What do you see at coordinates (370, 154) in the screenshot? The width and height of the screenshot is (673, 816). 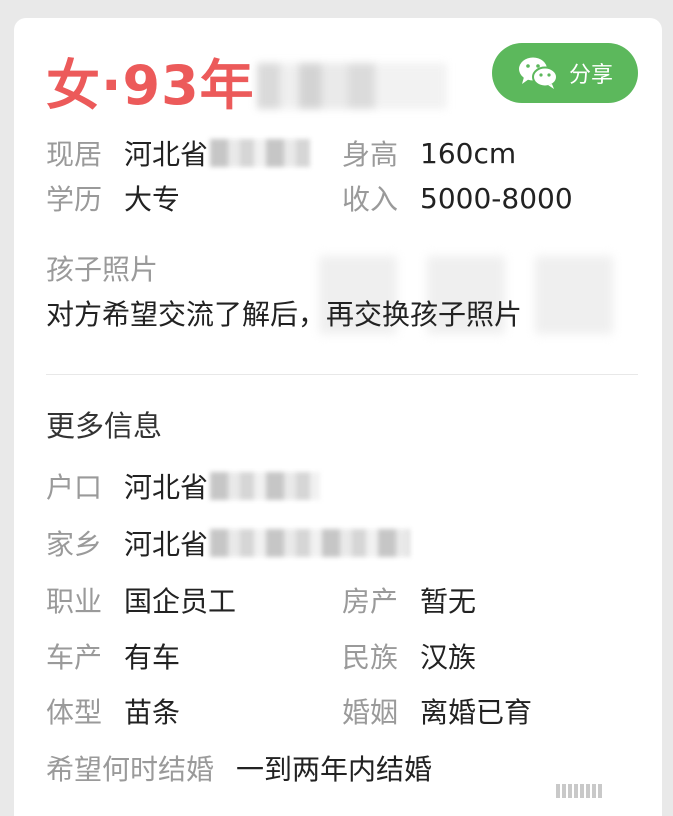 I see `height-label: 身高` at bounding box center [370, 154].